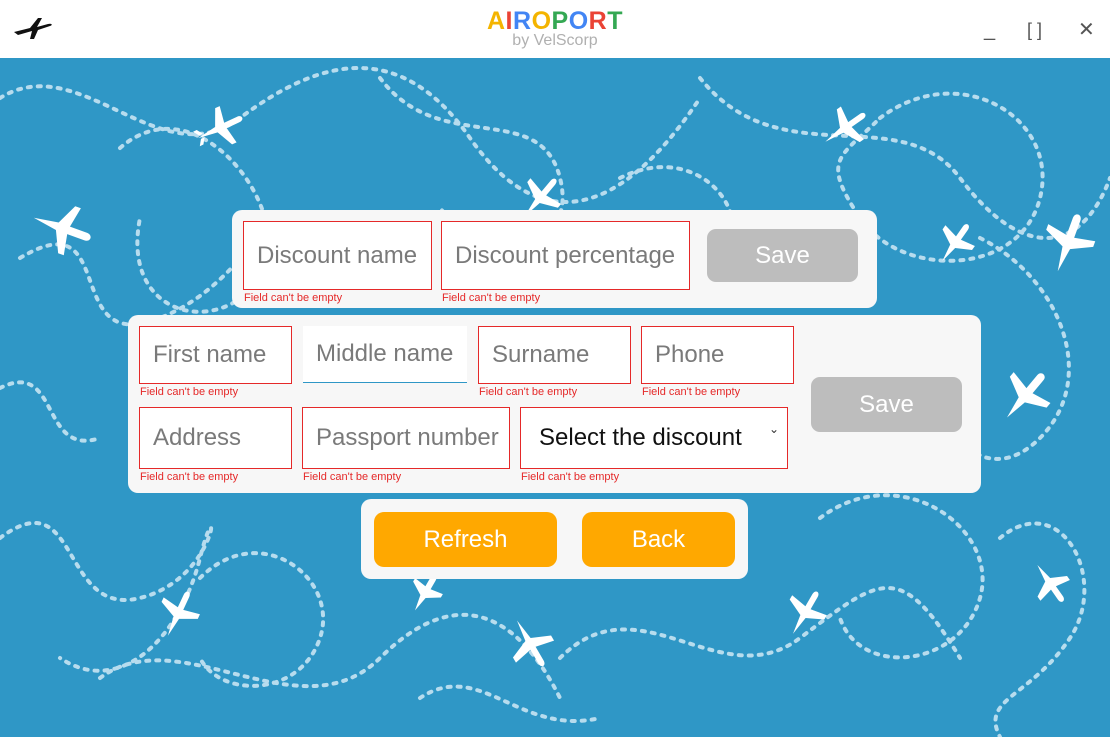 Image resolution: width=1110 pixels, height=737 pixels. What do you see at coordinates (773, 429) in the screenshot?
I see `chevron-down-icon: ⌄` at bounding box center [773, 429].